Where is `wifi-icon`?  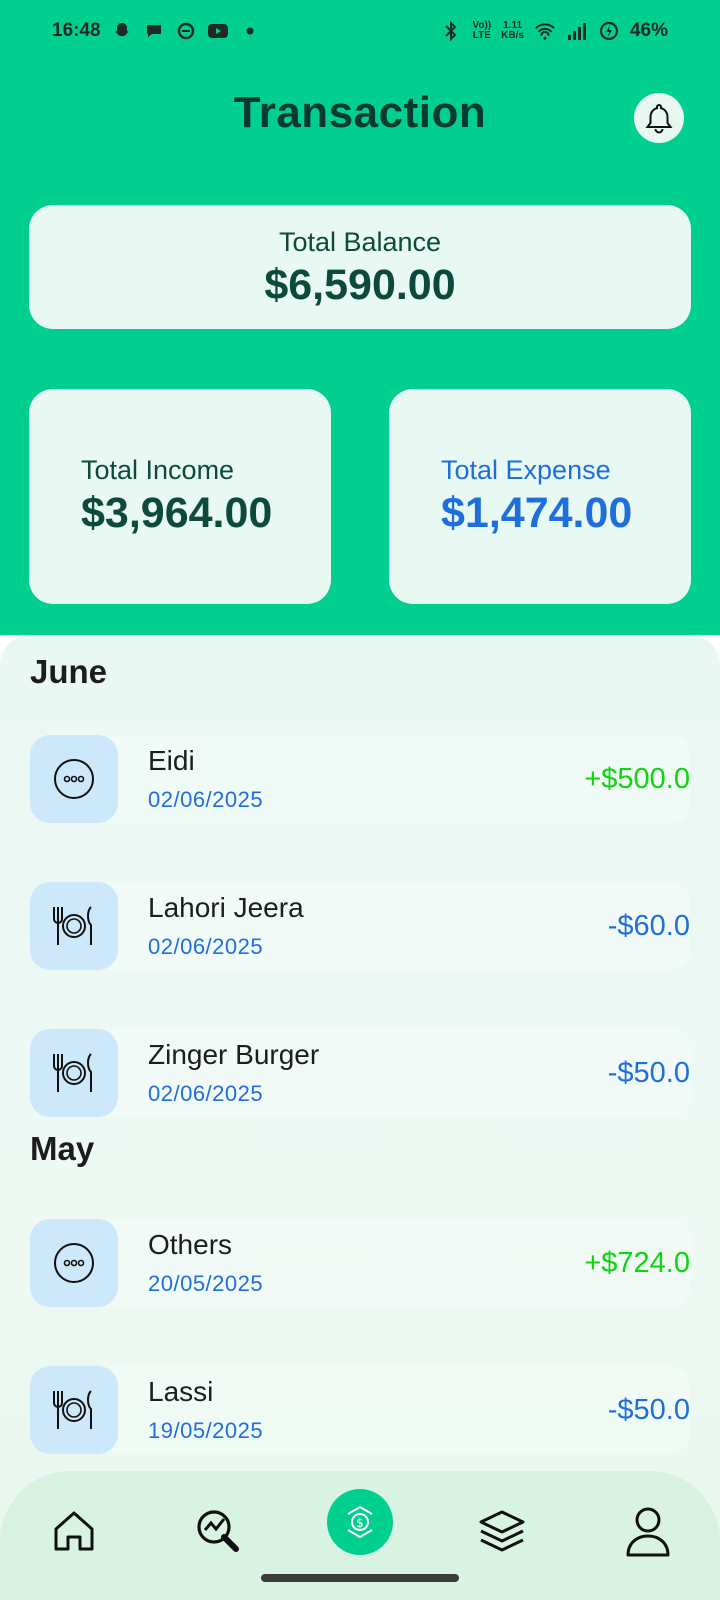 wifi-icon is located at coordinates (545, 31).